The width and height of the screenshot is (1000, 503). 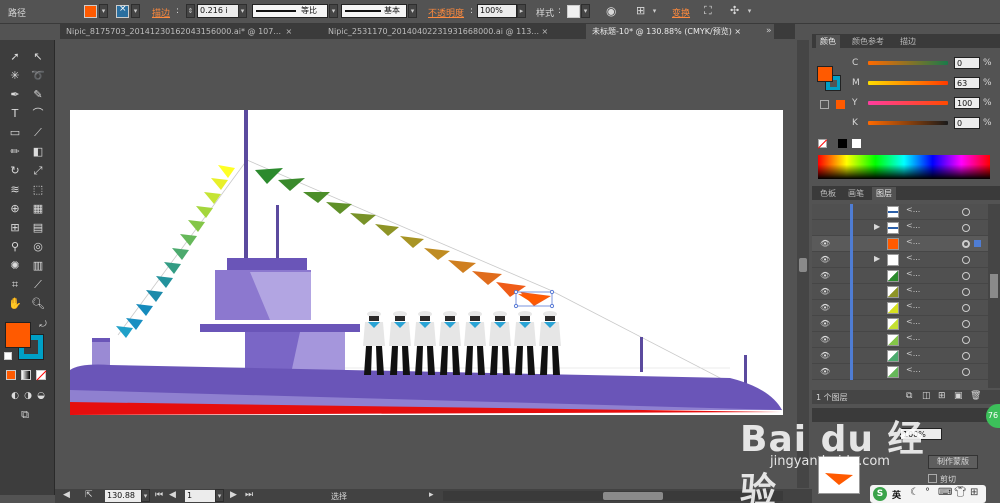 What do you see at coordinates (734, 10) in the screenshot?
I see `more-options-icon: ✣` at bounding box center [734, 10].